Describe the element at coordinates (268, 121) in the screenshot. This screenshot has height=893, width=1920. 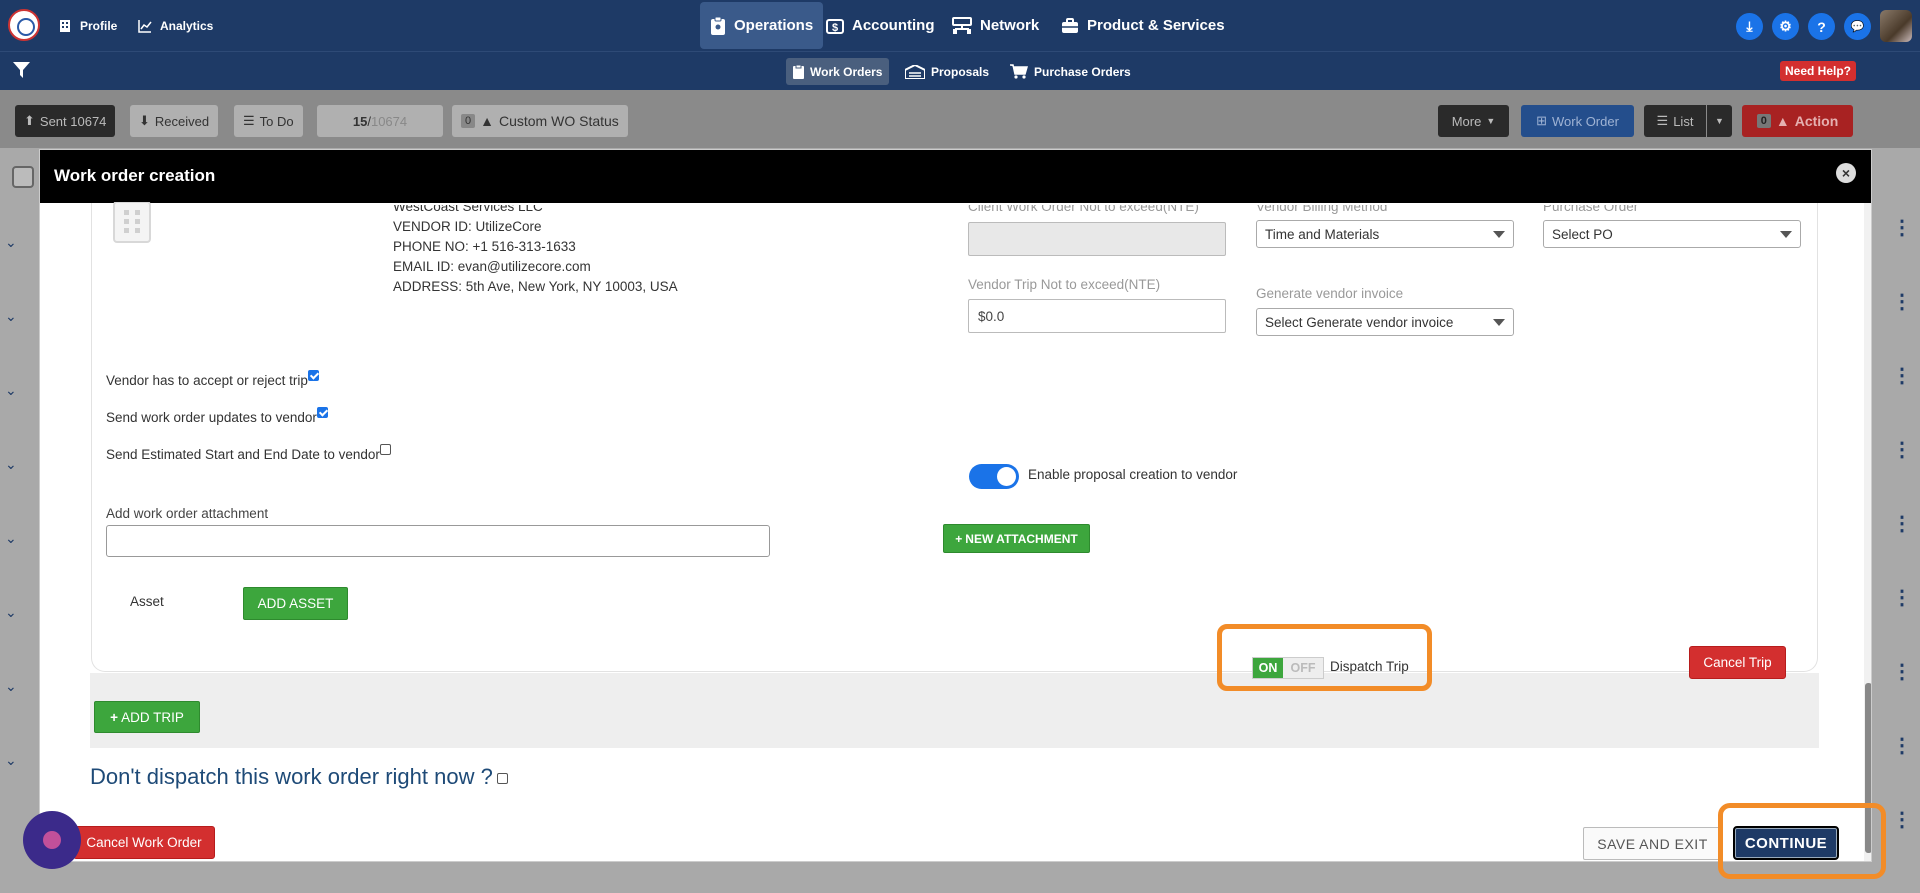
I see `todo-tab: ☰ To Do` at that location.